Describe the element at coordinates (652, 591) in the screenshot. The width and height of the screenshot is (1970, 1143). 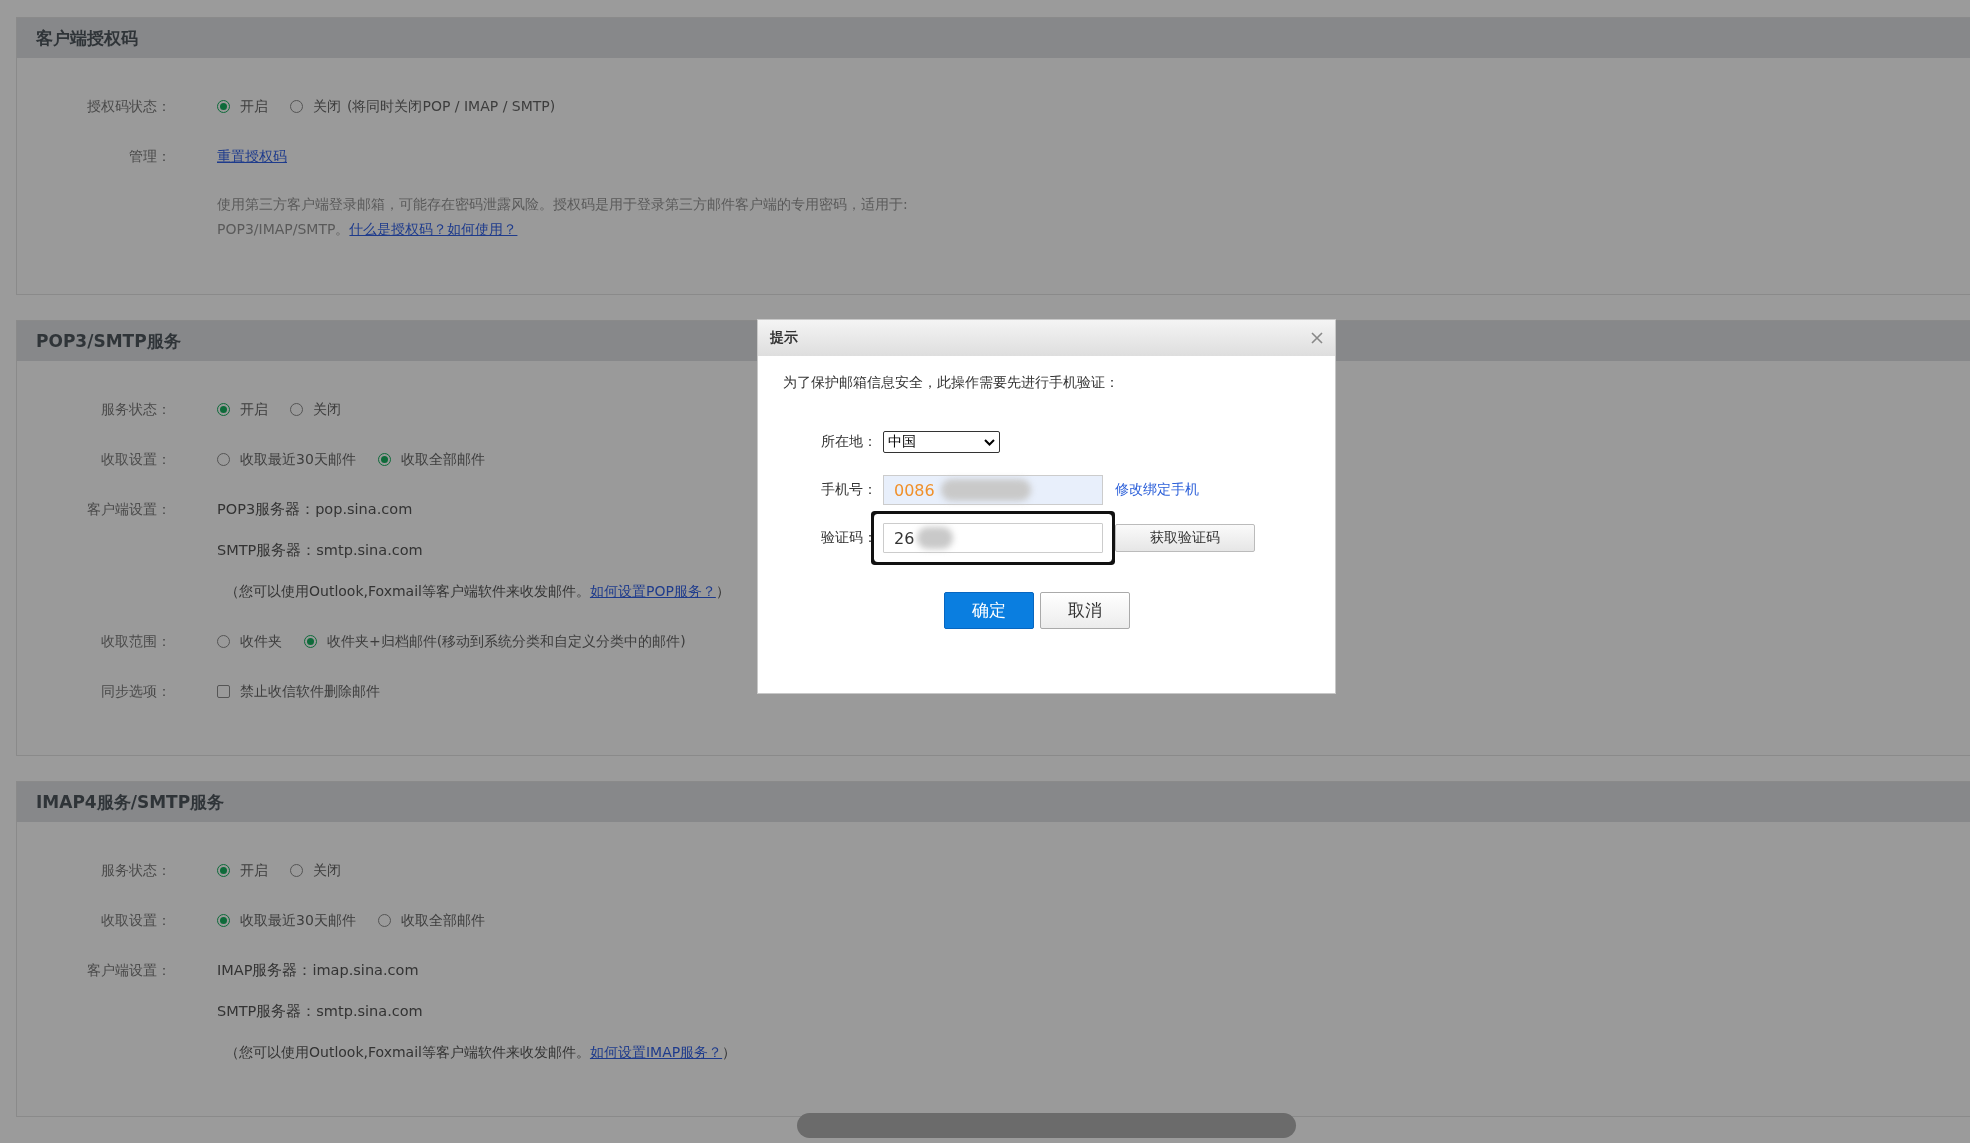
I see `help-link: 如何设置POP服务？` at that location.